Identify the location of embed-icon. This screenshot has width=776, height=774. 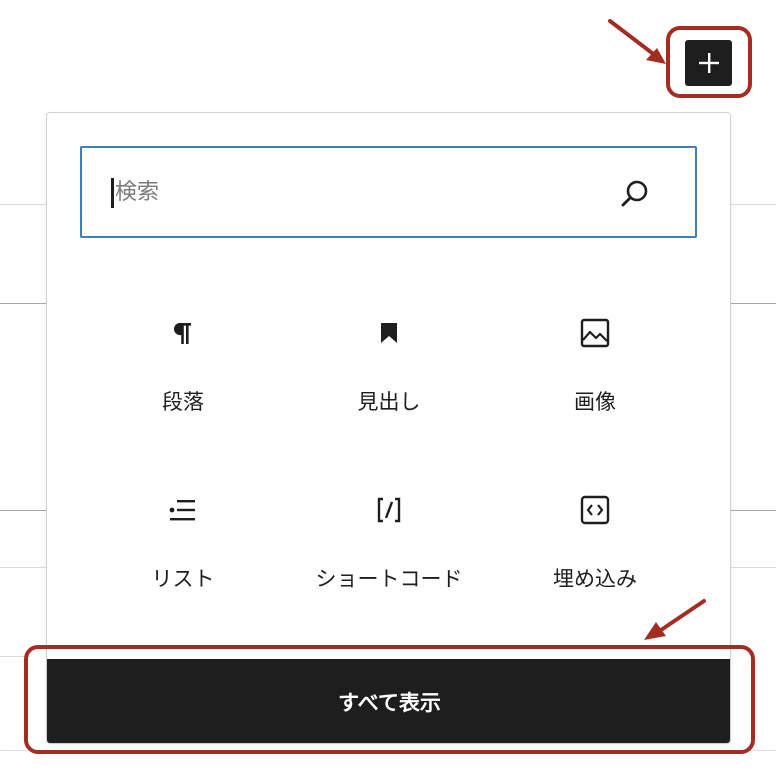
(595, 510).